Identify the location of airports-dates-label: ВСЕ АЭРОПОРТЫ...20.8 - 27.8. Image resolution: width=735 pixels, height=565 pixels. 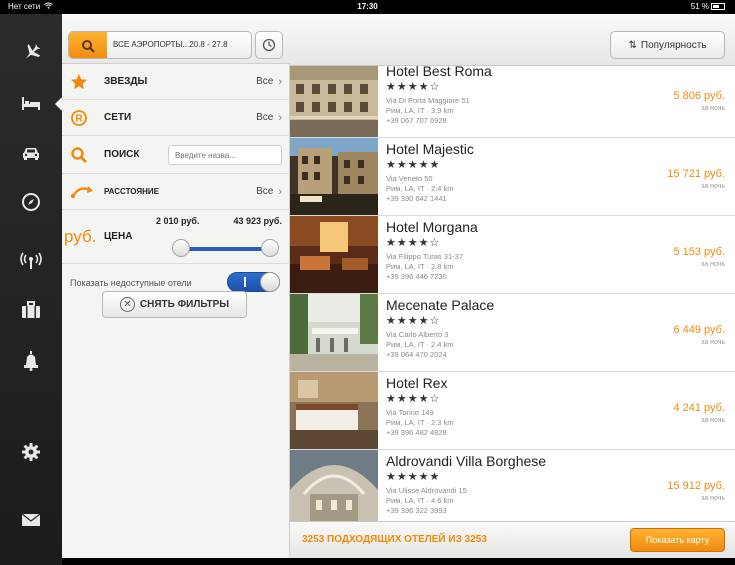
(170, 44).